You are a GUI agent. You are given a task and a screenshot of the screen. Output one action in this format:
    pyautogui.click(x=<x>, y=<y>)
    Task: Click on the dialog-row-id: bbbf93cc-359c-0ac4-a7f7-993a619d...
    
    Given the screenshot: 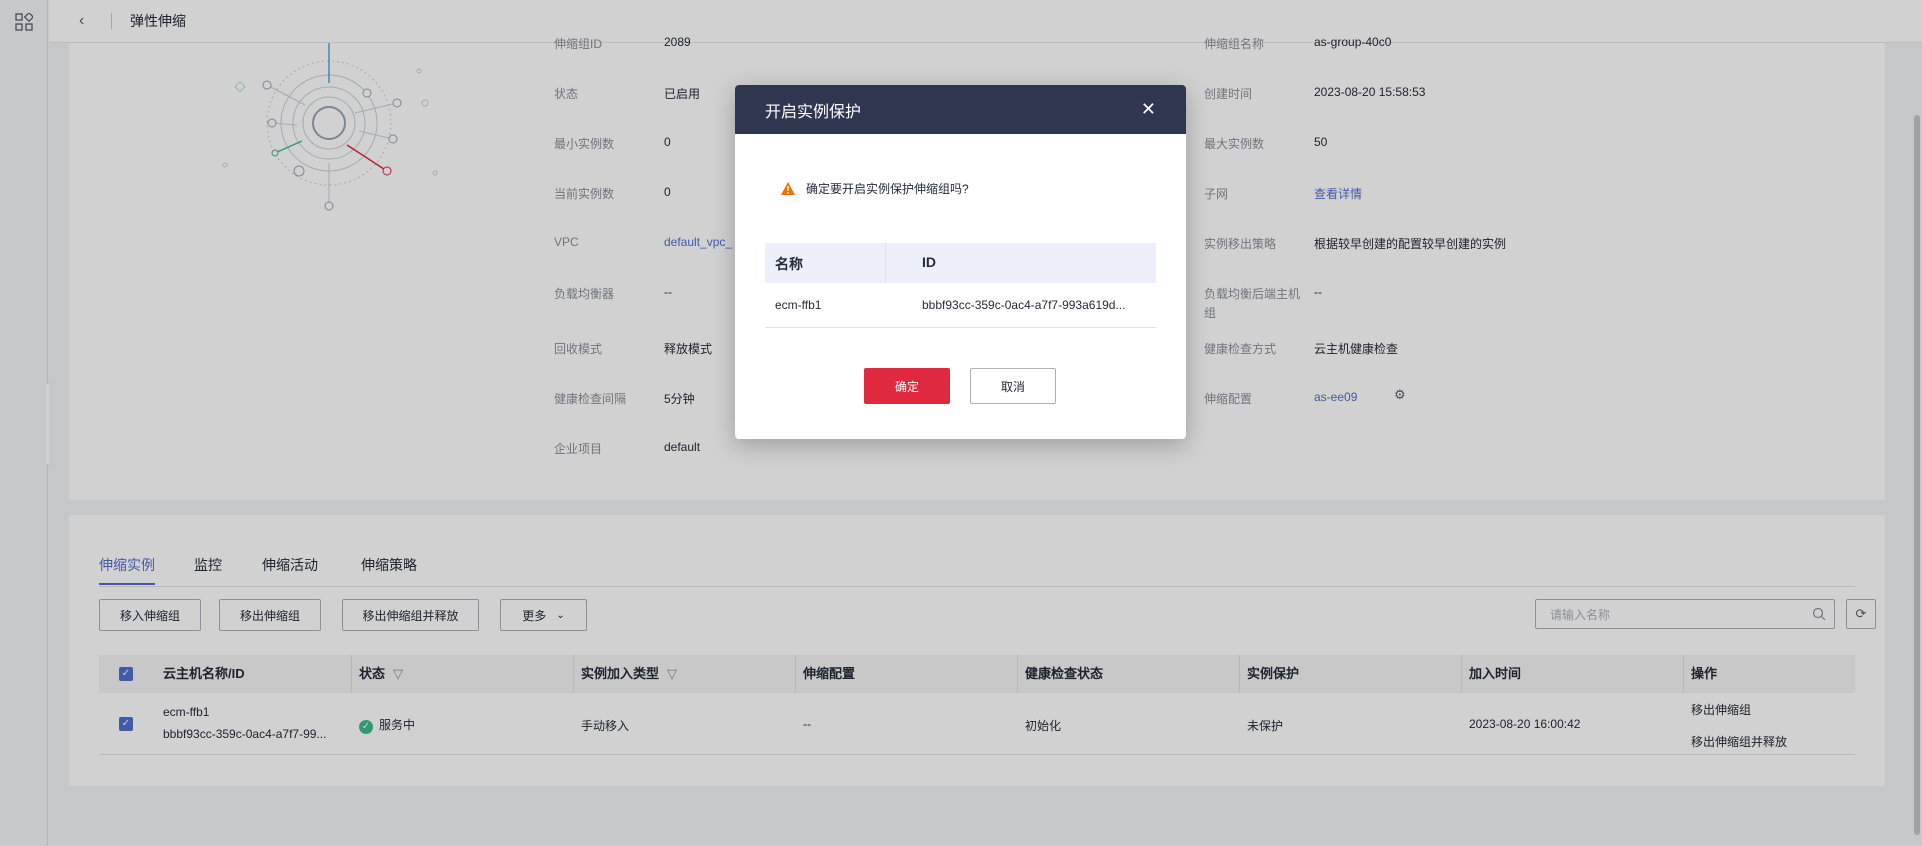 What is the action you would take?
    pyautogui.click(x=1024, y=305)
    